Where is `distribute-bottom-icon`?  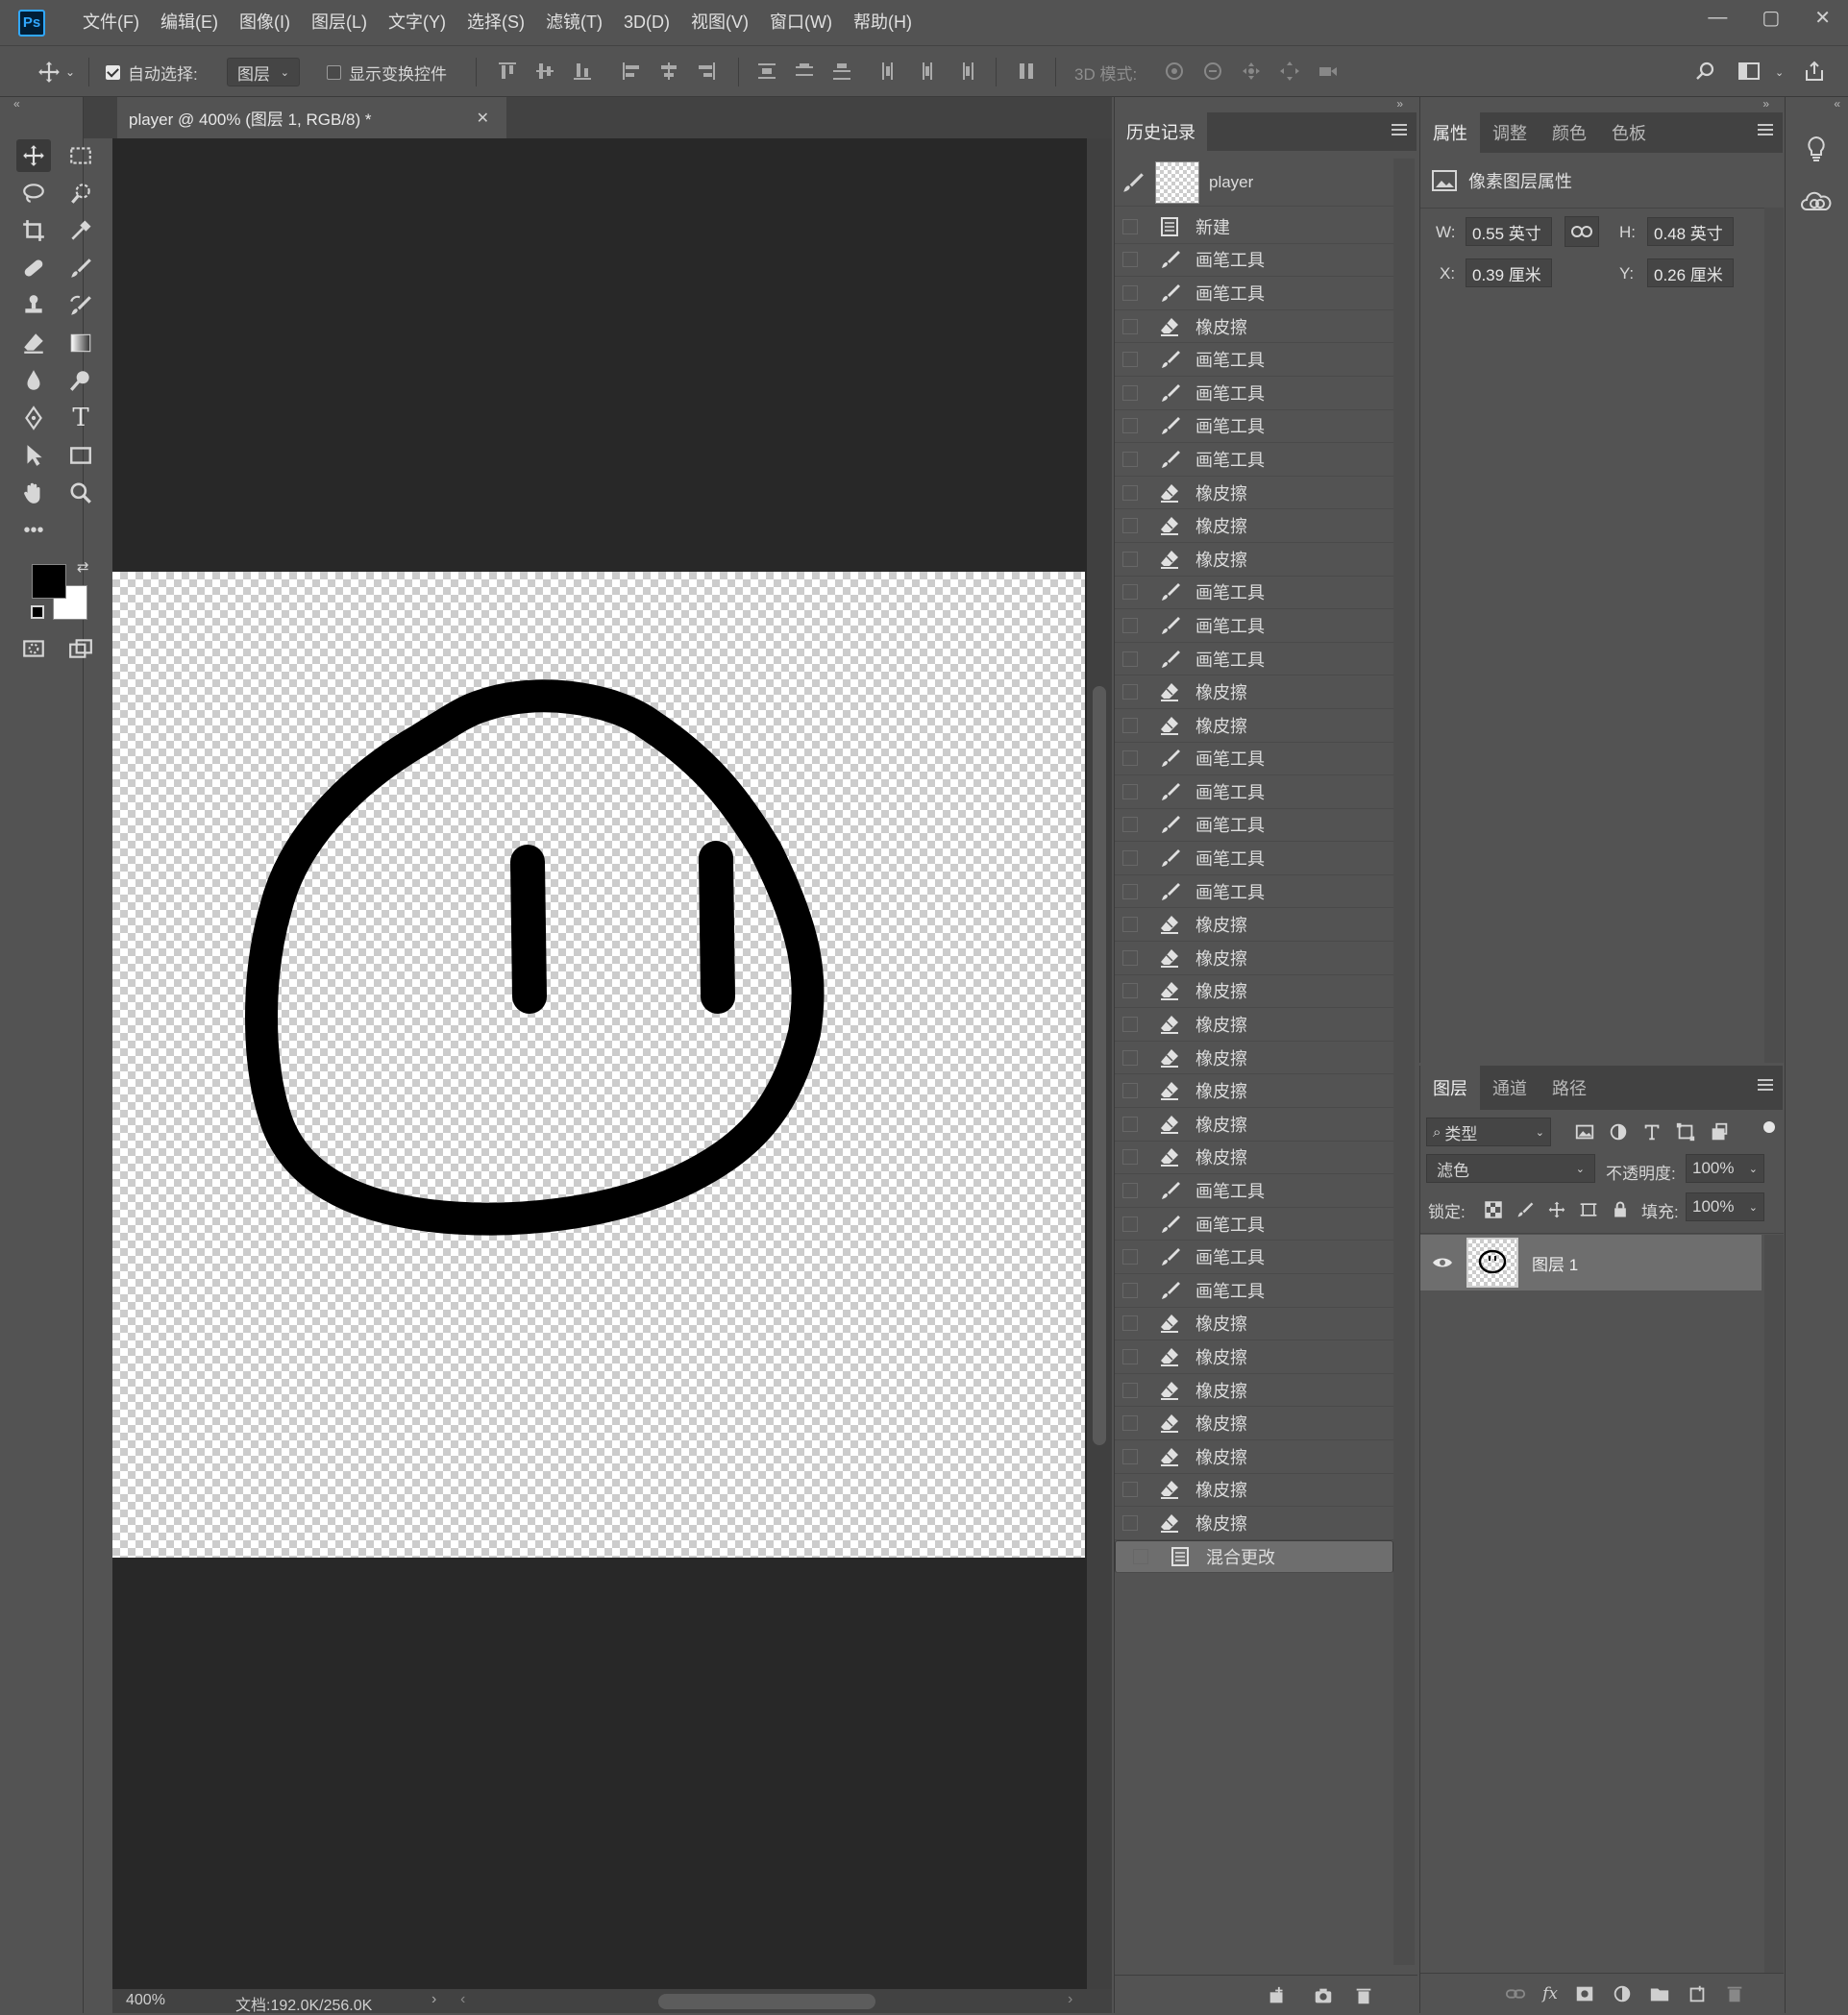
distribute-bottom-icon is located at coordinates (841, 71).